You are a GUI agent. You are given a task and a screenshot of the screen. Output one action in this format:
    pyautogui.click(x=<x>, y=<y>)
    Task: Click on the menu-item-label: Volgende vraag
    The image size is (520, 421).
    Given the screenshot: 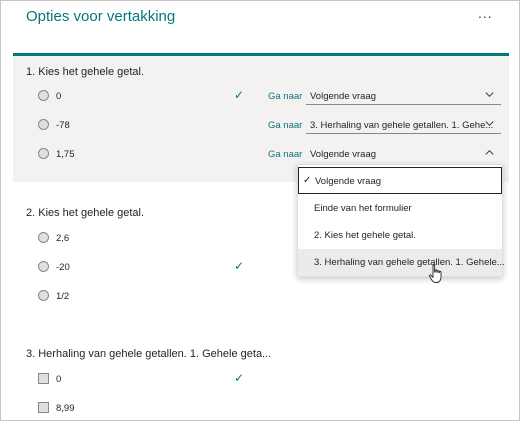 What is the action you would take?
    pyautogui.click(x=348, y=181)
    